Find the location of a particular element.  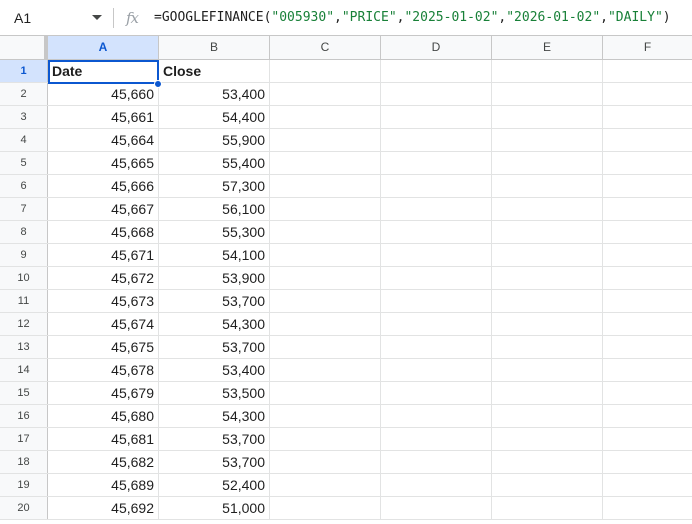

cell-close: 54,400 is located at coordinates (214, 117).